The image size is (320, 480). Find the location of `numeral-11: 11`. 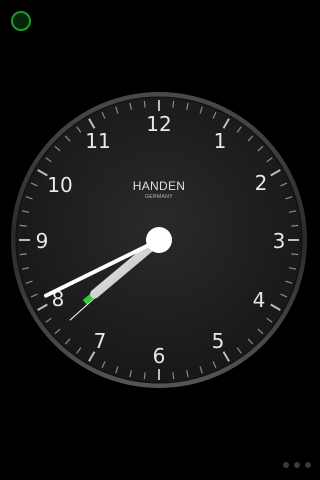

numeral-11: 11 is located at coordinates (97, 141).